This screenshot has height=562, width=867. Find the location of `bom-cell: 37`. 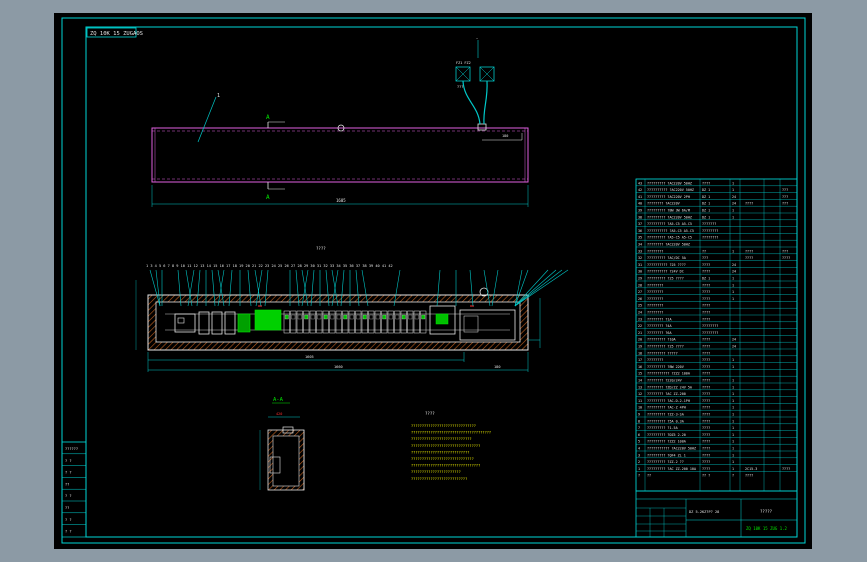

bom-cell: 37 is located at coordinates (640, 224).